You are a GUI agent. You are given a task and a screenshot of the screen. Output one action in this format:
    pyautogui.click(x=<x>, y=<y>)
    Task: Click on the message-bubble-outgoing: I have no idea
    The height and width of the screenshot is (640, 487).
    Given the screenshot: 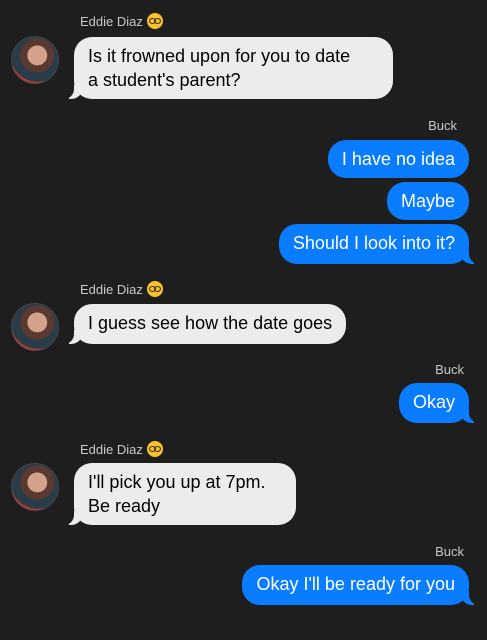 What is the action you would take?
    pyautogui.click(x=398, y=159)
    